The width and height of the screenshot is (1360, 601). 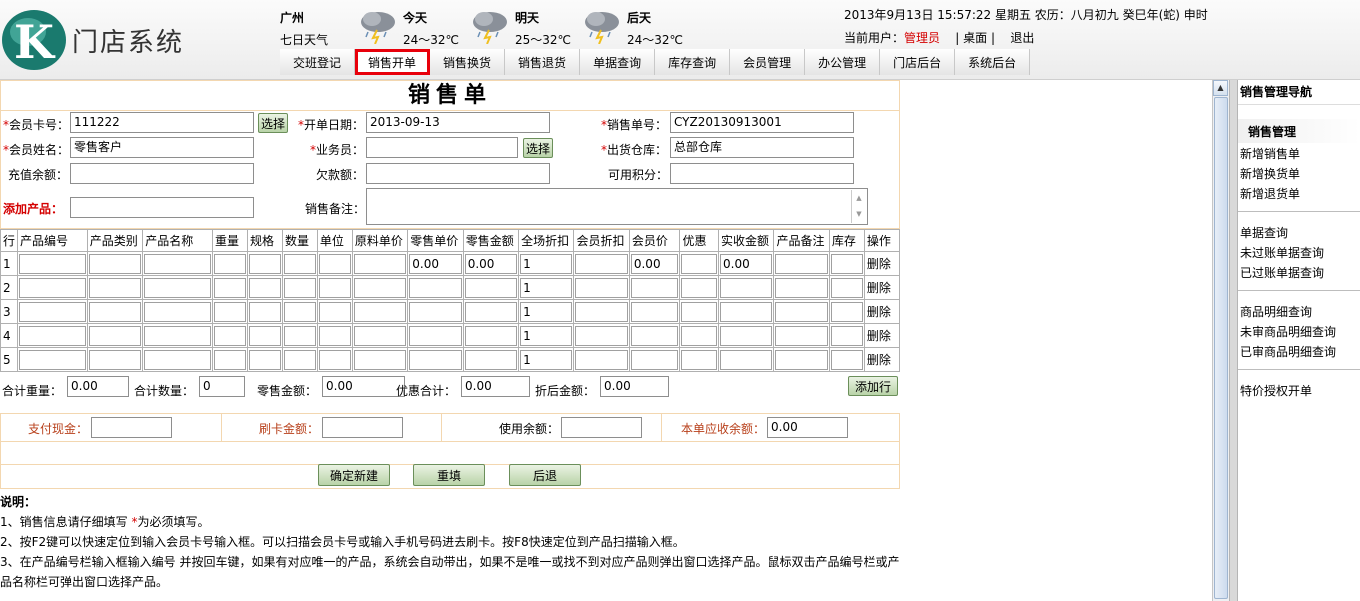 What do you see at coordinates (807, 427) in the screenshot?
I see `due-balance-input: 0.00` at bounding box center [807, 427].